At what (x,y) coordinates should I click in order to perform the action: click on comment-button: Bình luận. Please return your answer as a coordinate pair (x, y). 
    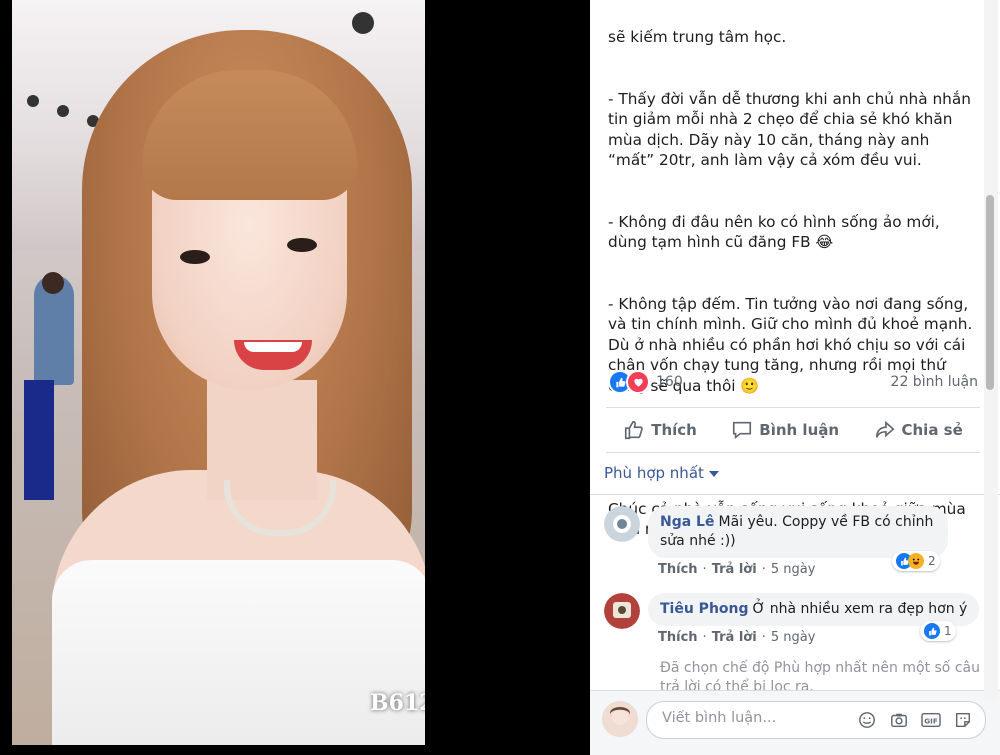
    Looking at the image, I should click on (785, 430).